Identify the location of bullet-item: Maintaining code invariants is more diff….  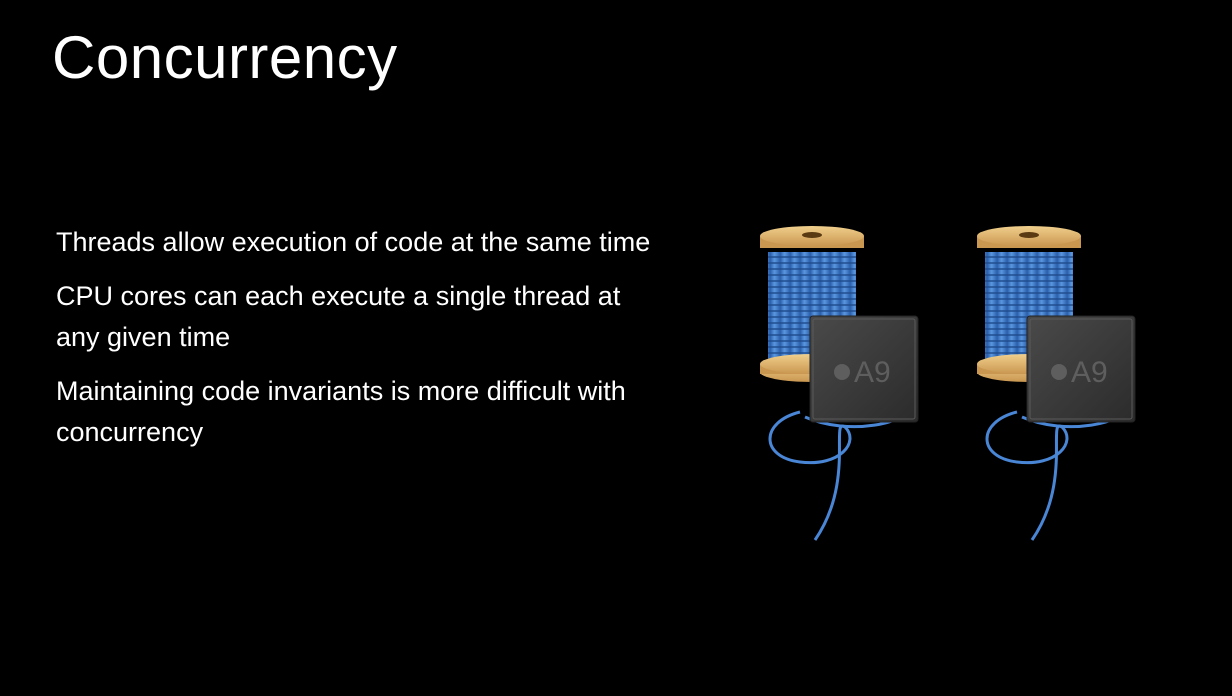
(341, 411).